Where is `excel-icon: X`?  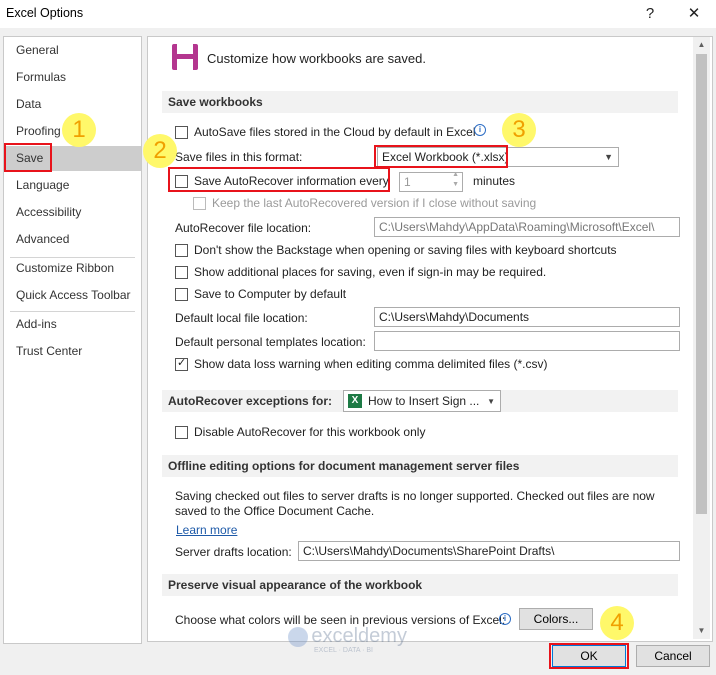
excel-icon: X is located at coordinates (355, 401).